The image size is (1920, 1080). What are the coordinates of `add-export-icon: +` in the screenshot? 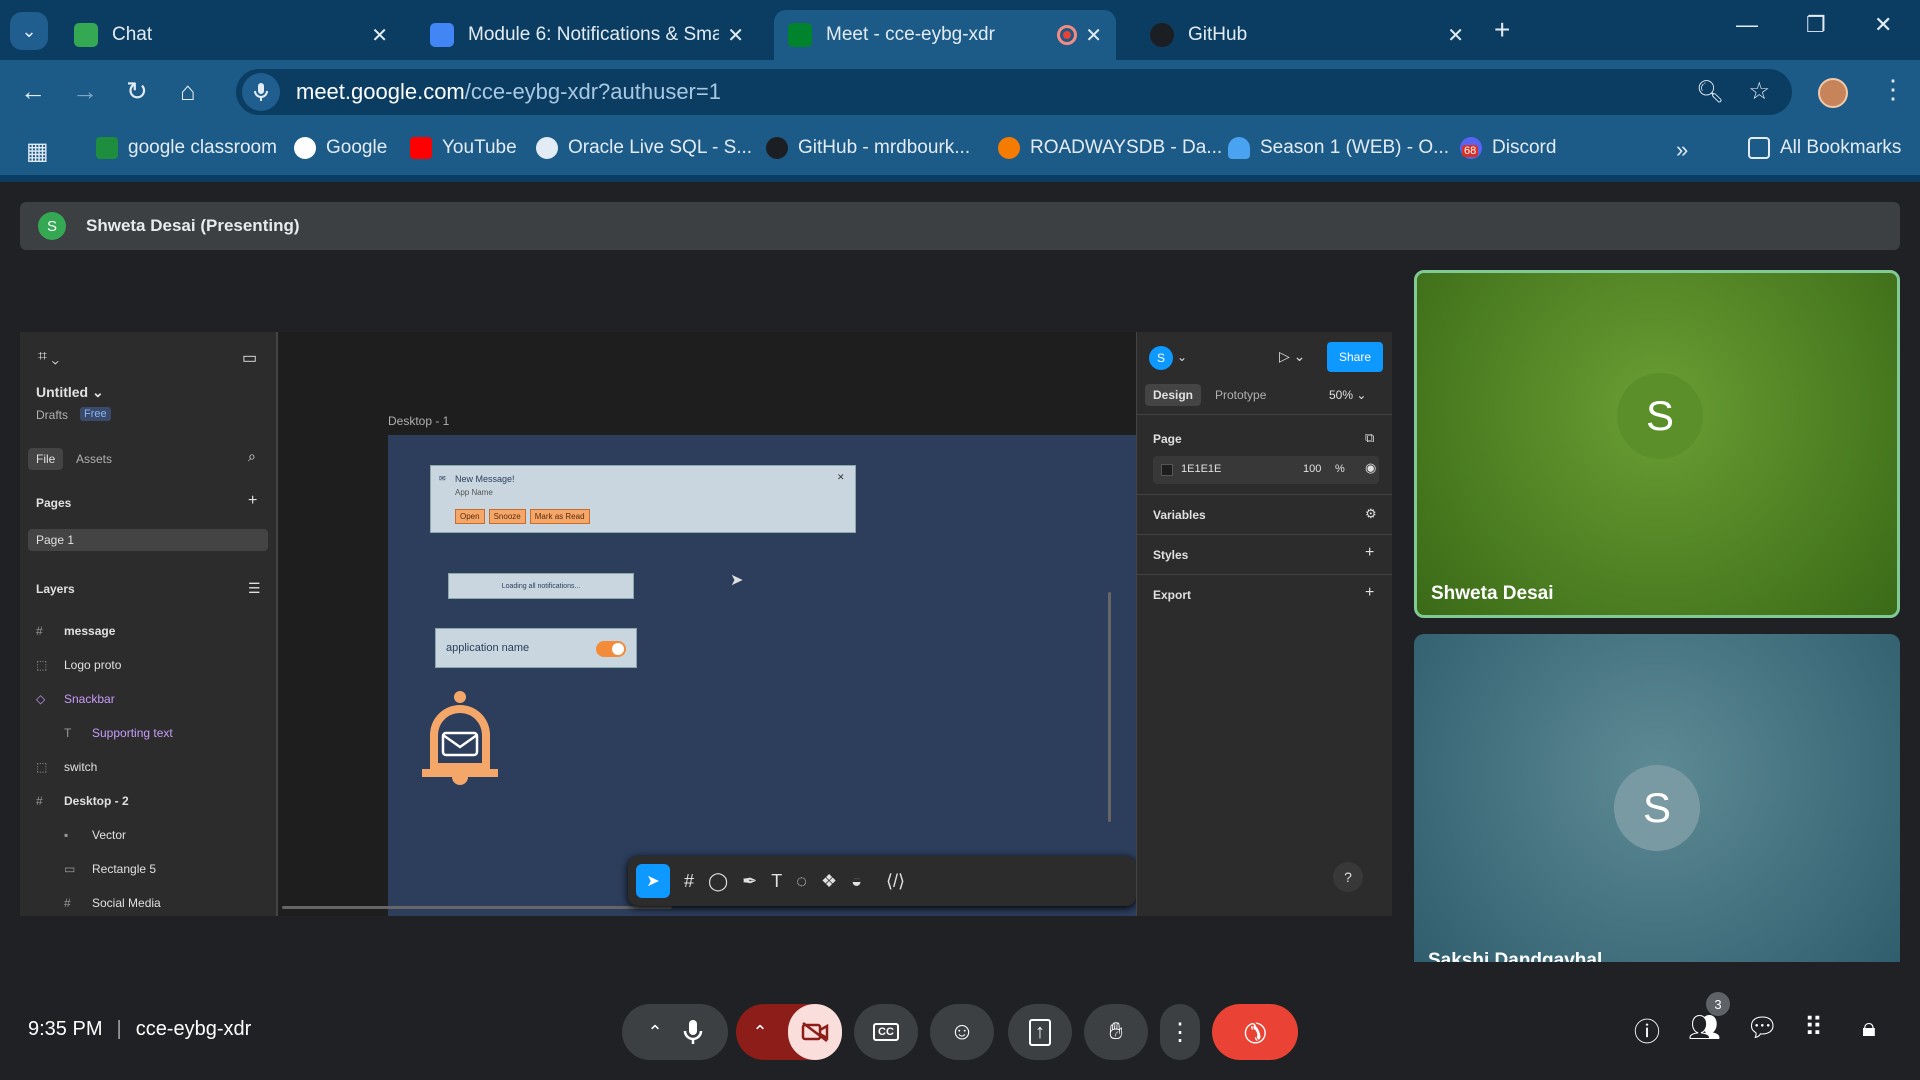 It's located at (1369, 593).